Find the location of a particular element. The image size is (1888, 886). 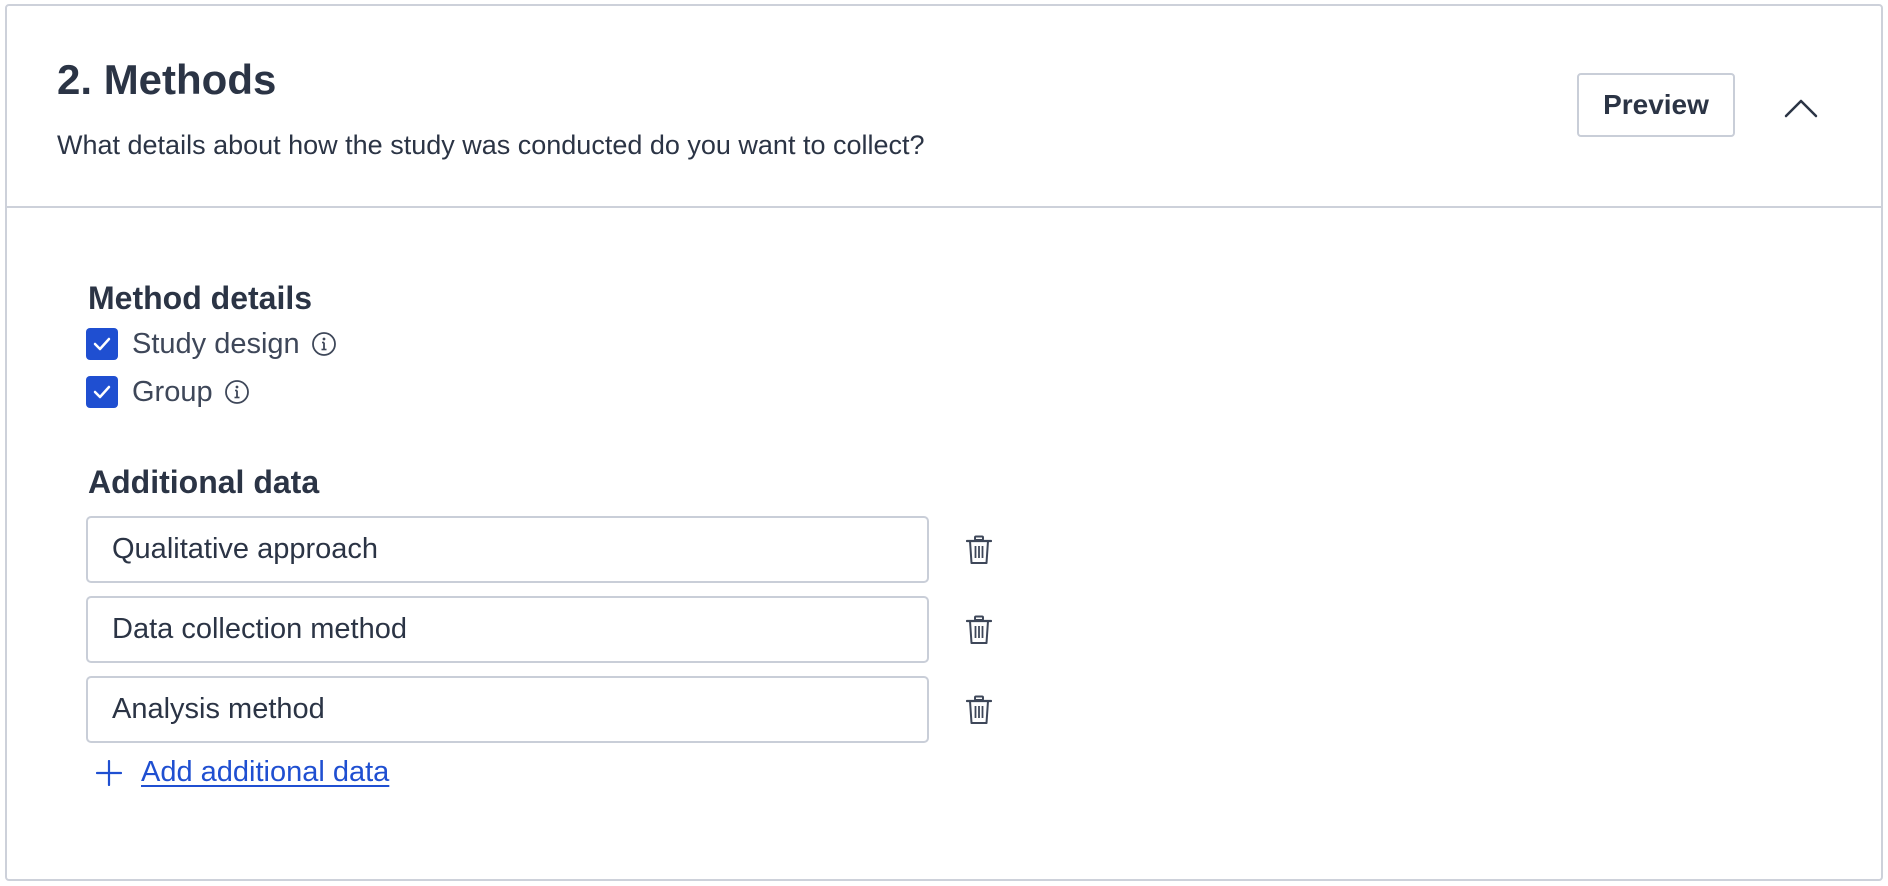

add-additional-data-row: Add additional data is located at coordinates (242, 772).